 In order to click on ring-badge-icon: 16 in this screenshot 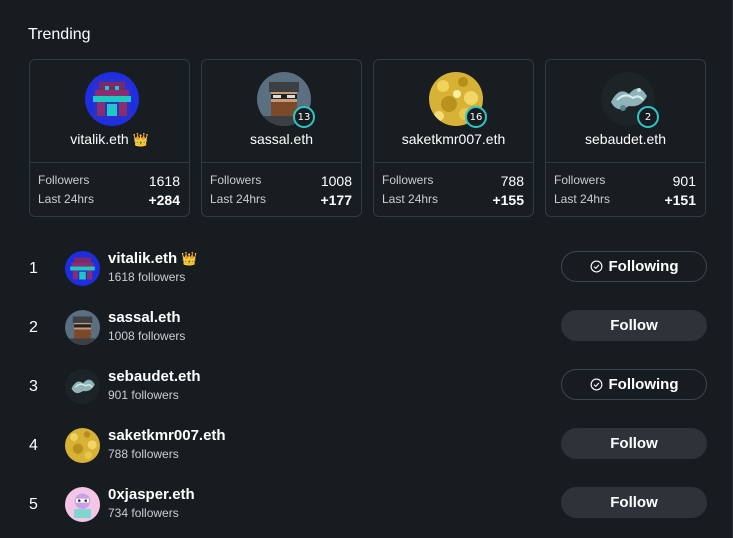, I will do `click(476, 117)`.